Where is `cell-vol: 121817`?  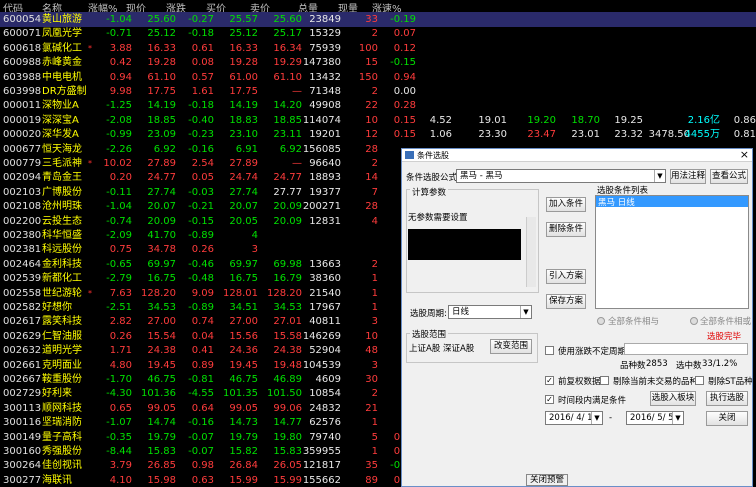
cell-vol: 121817 is located at coordinates (321, 466).